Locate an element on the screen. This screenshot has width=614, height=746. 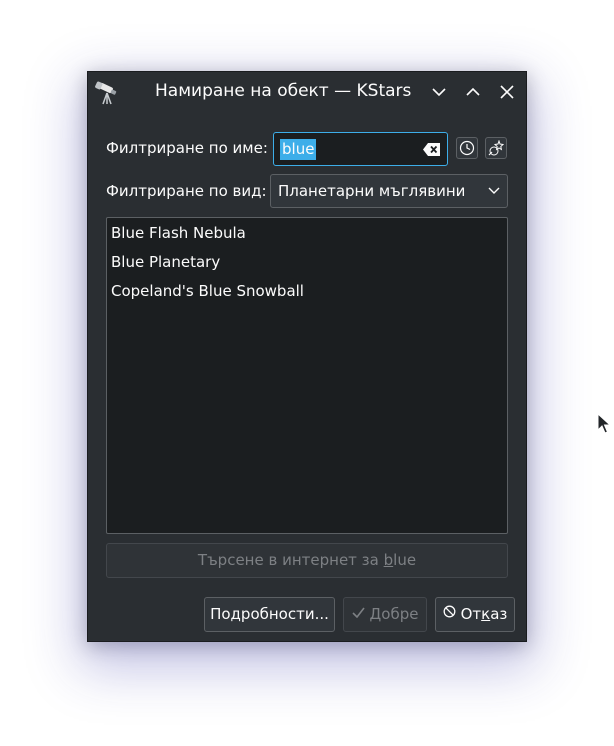
star-wand-icon is located at coordinates (496, 148).